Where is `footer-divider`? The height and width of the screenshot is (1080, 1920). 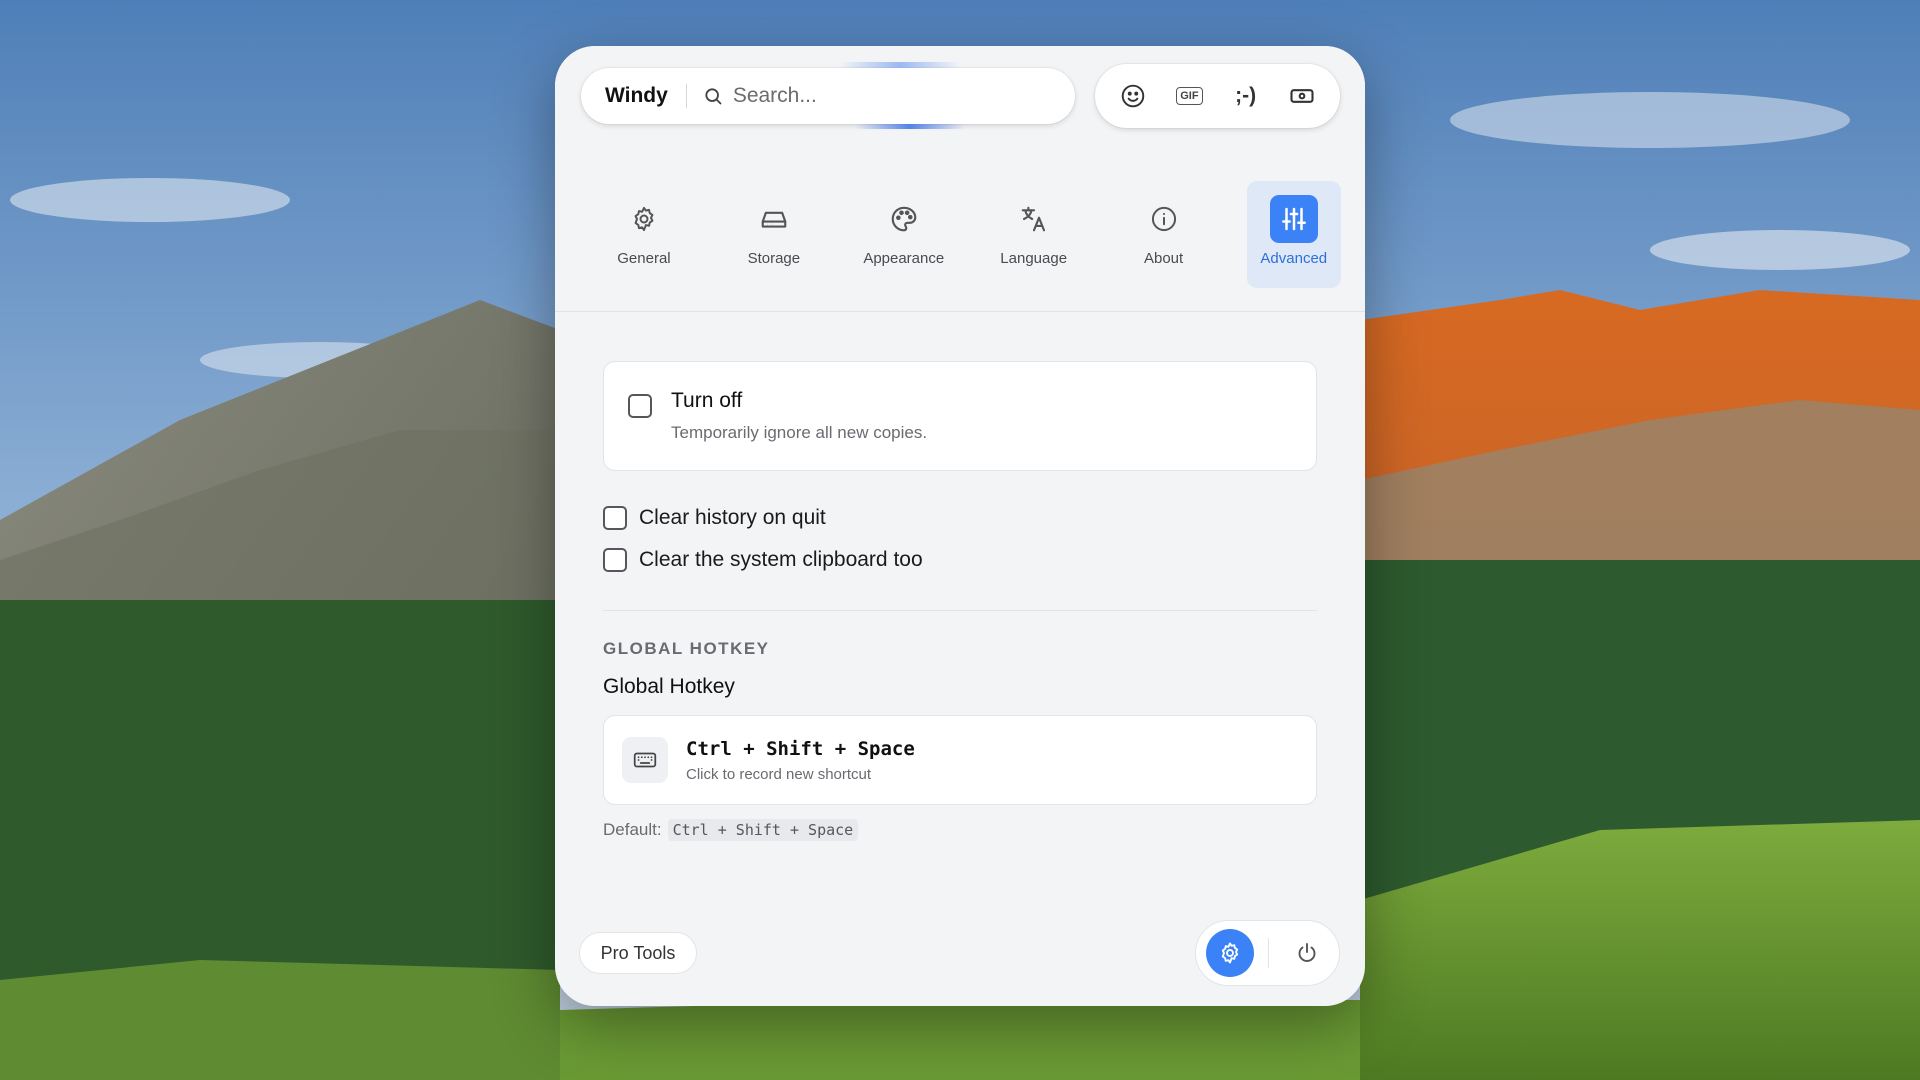
footer-divider is located at coordinates (1268, 953).